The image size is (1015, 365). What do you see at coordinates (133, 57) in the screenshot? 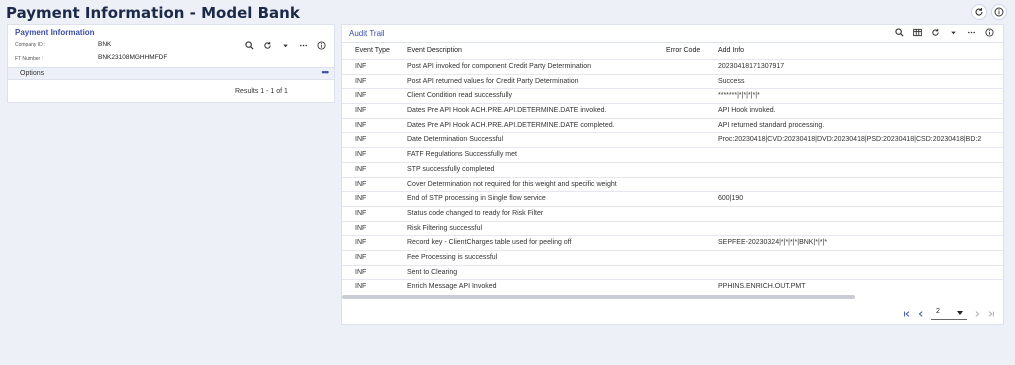
I see `ft-number-value: BNK23108MGHHMFDF` at bounding box center [133, 57].